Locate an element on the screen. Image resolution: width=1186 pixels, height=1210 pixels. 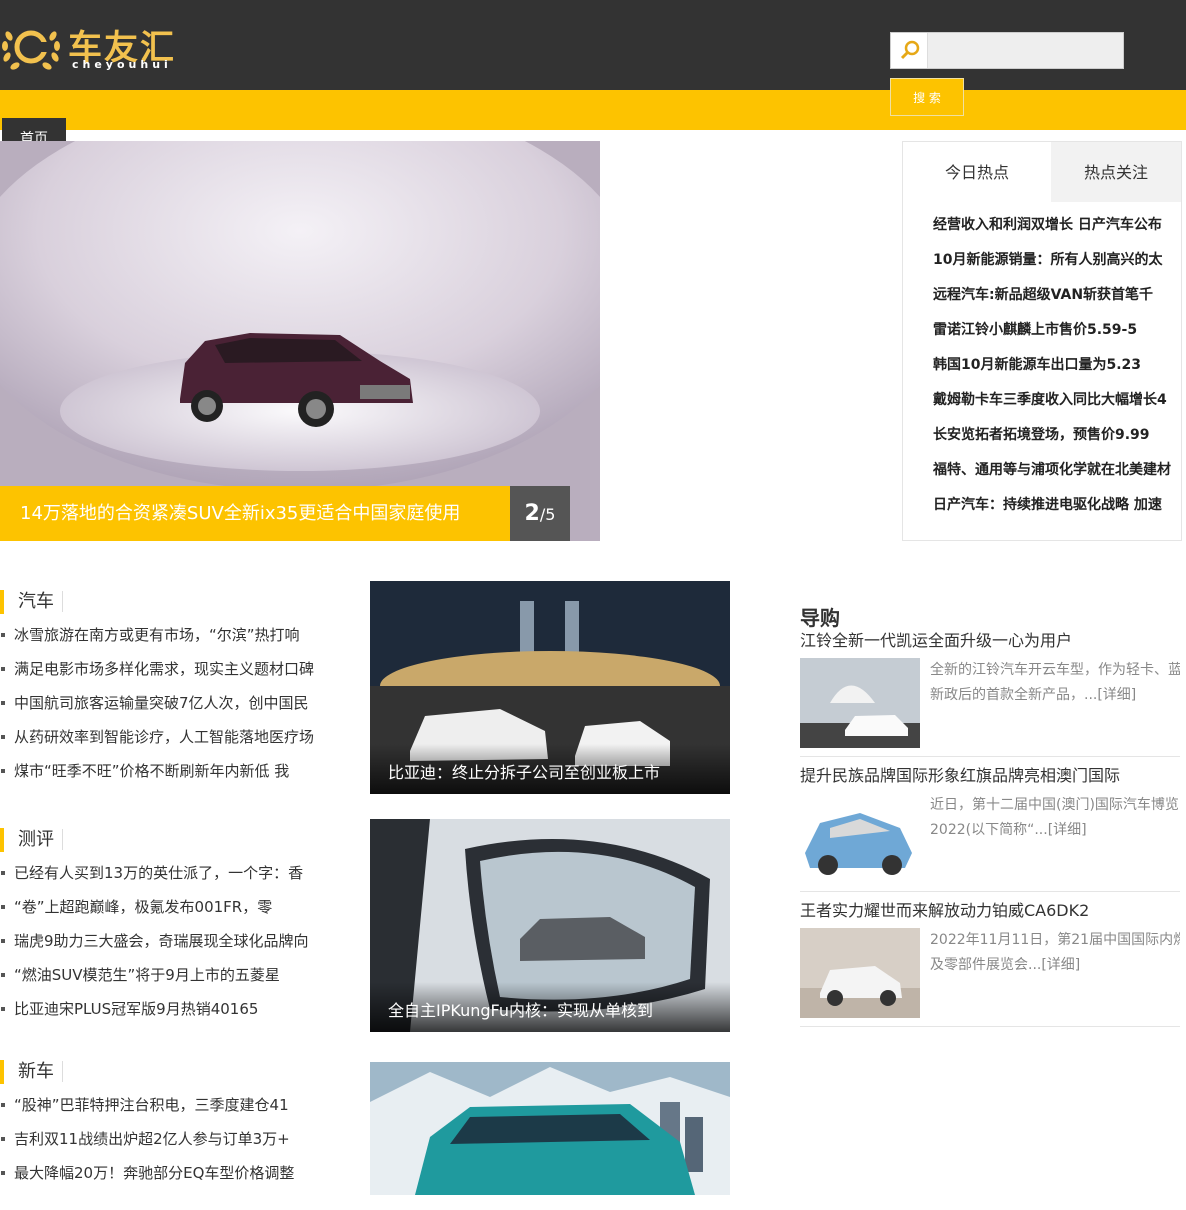
logo-subtext: cheyouhui is located at coordinates (122, 64).